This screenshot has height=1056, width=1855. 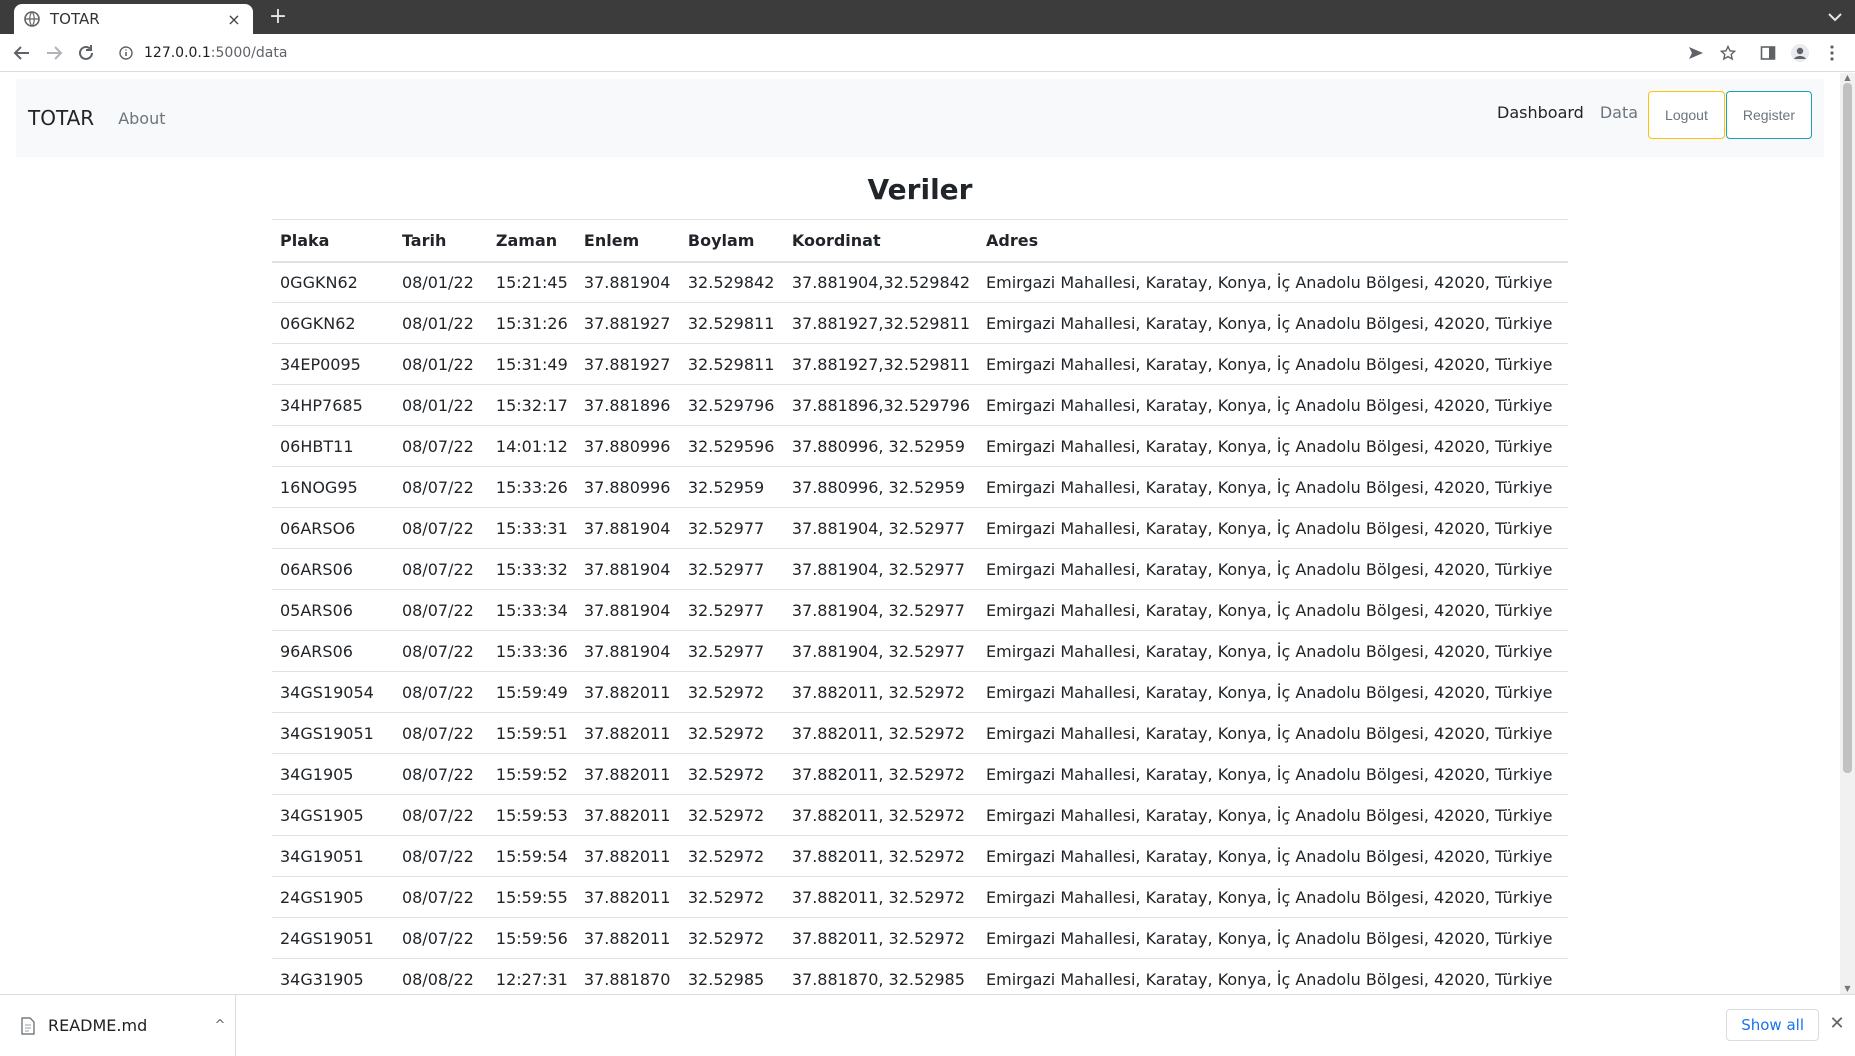 What do you see at coordinates (1847, 989) in the screenshot?
I see `scroll-down-icon: ▼` at bounding box center [1847, 989].